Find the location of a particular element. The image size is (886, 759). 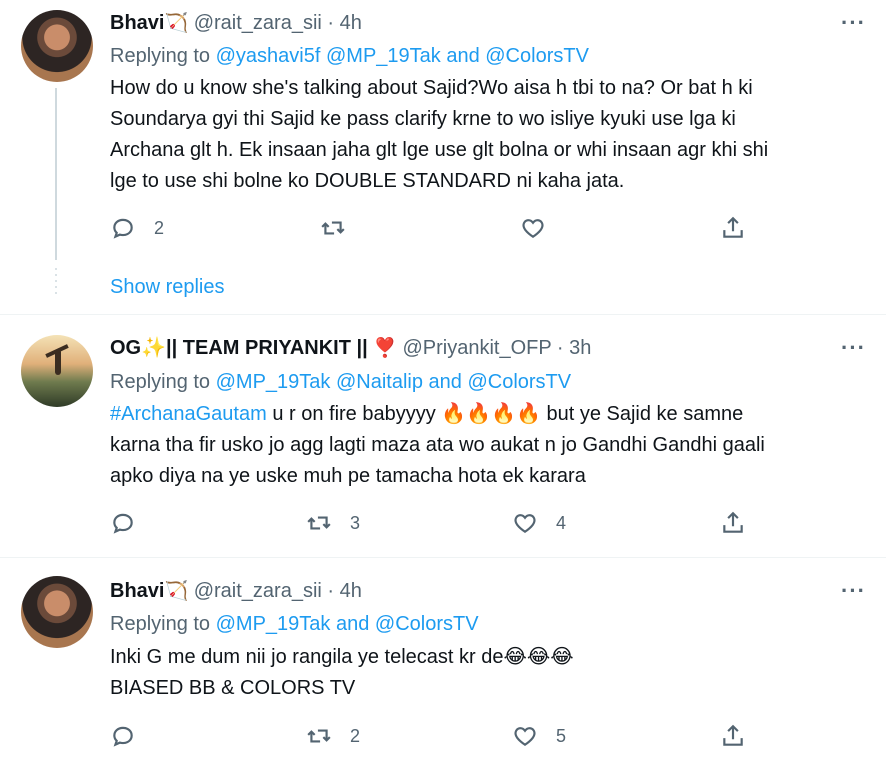

timestamp: 3h is located at coordinates (580, 348).